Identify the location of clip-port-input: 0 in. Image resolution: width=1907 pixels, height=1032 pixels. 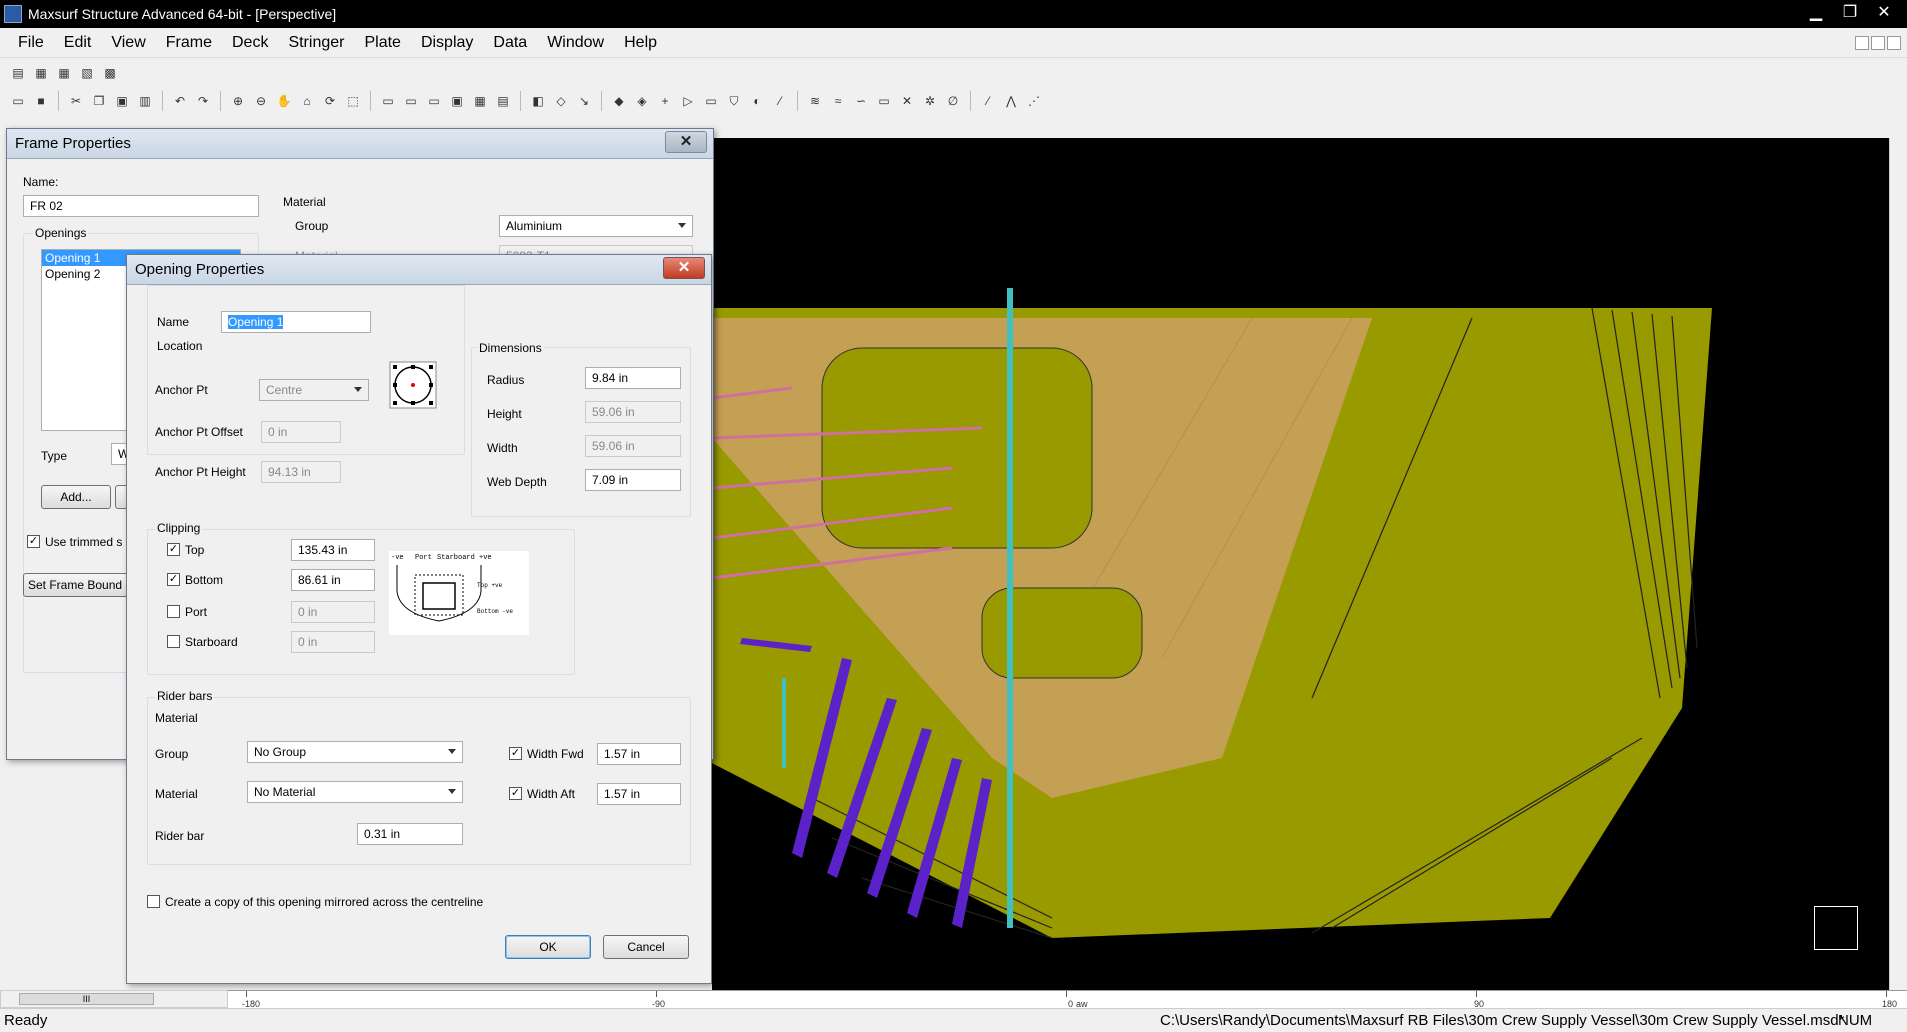
(333, 612).